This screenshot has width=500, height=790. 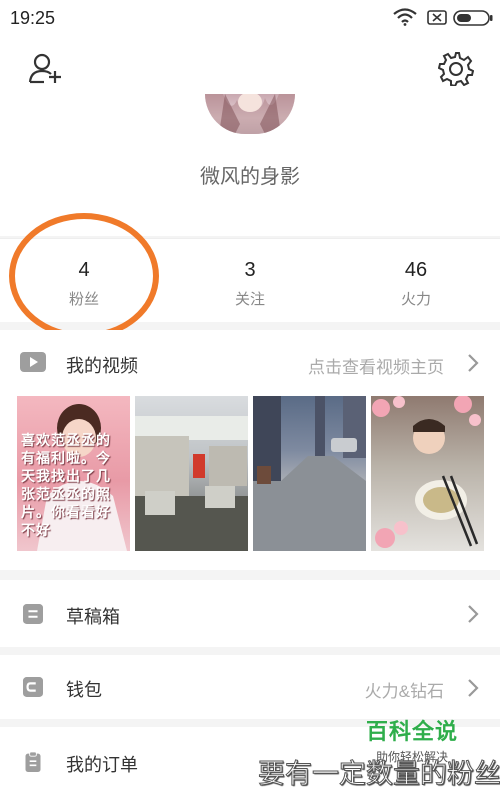 I want to click on video-thumbnail: 喜欢范丞丞的有福利啦。今天我找出了几张范丞丞的照片。你看看好不好, so click(x=73, y=473).